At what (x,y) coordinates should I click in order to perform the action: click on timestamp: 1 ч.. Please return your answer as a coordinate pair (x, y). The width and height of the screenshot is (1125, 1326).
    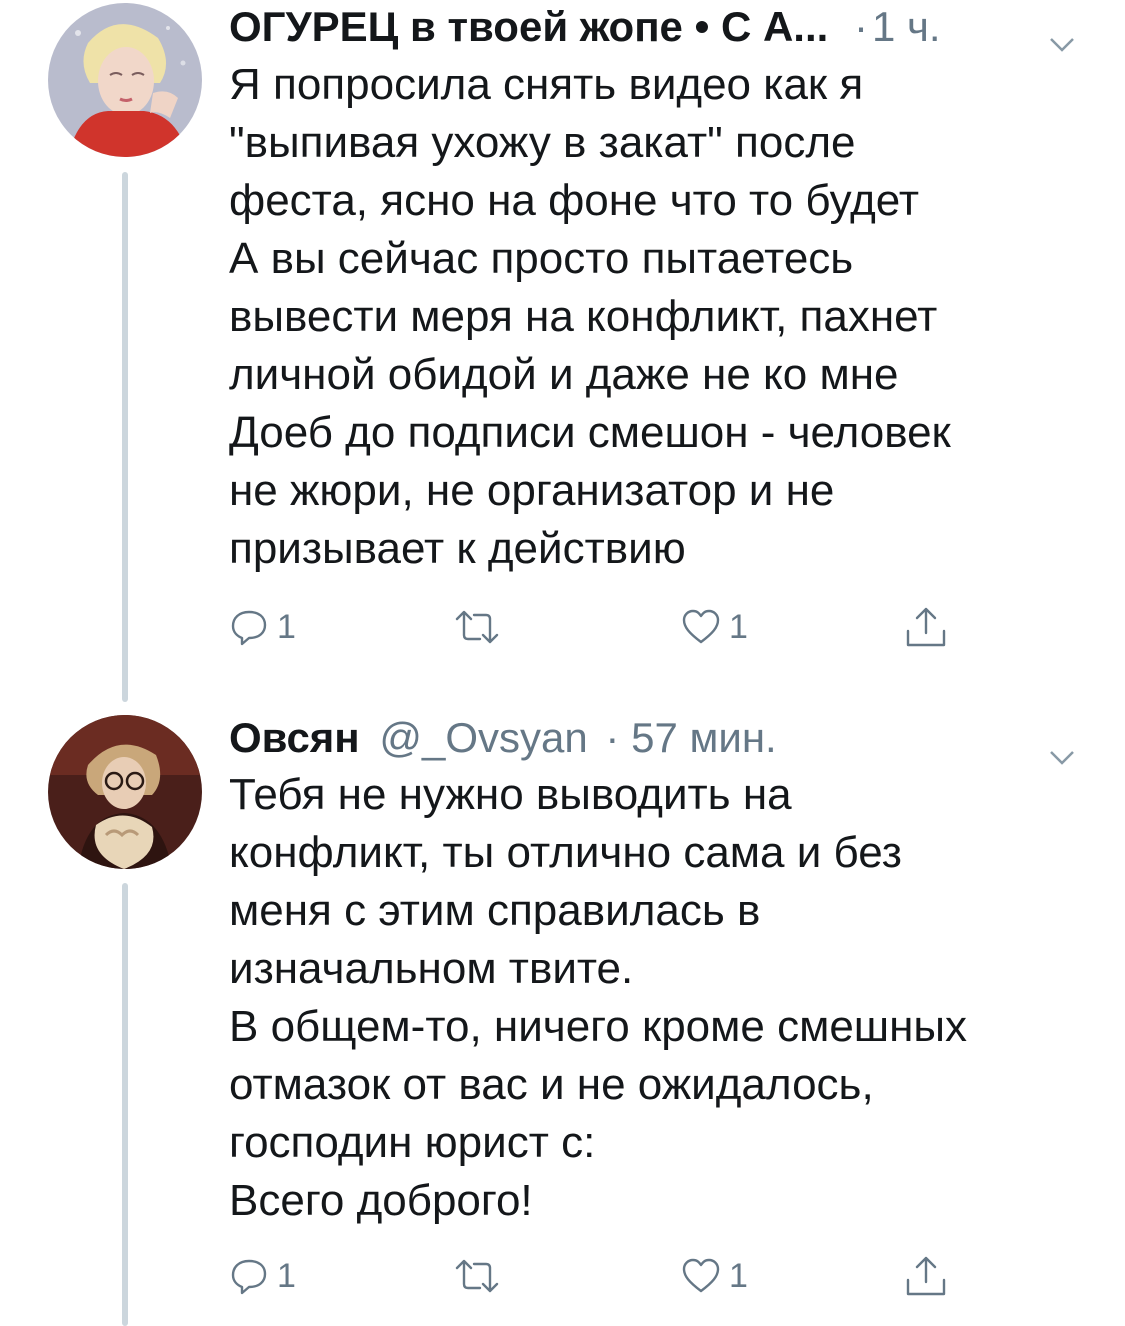
    Looking at the image, I should click on (906, 26).